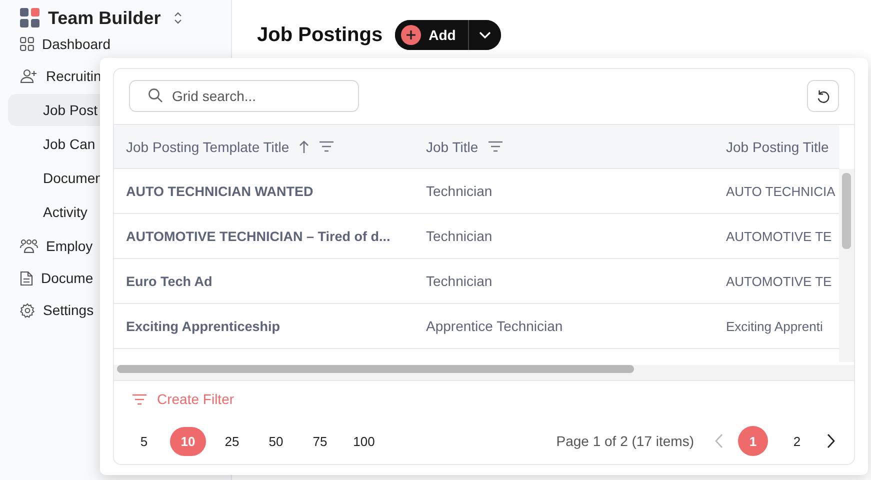  I want to click on page-title: Job Postings, so click(320, 35).